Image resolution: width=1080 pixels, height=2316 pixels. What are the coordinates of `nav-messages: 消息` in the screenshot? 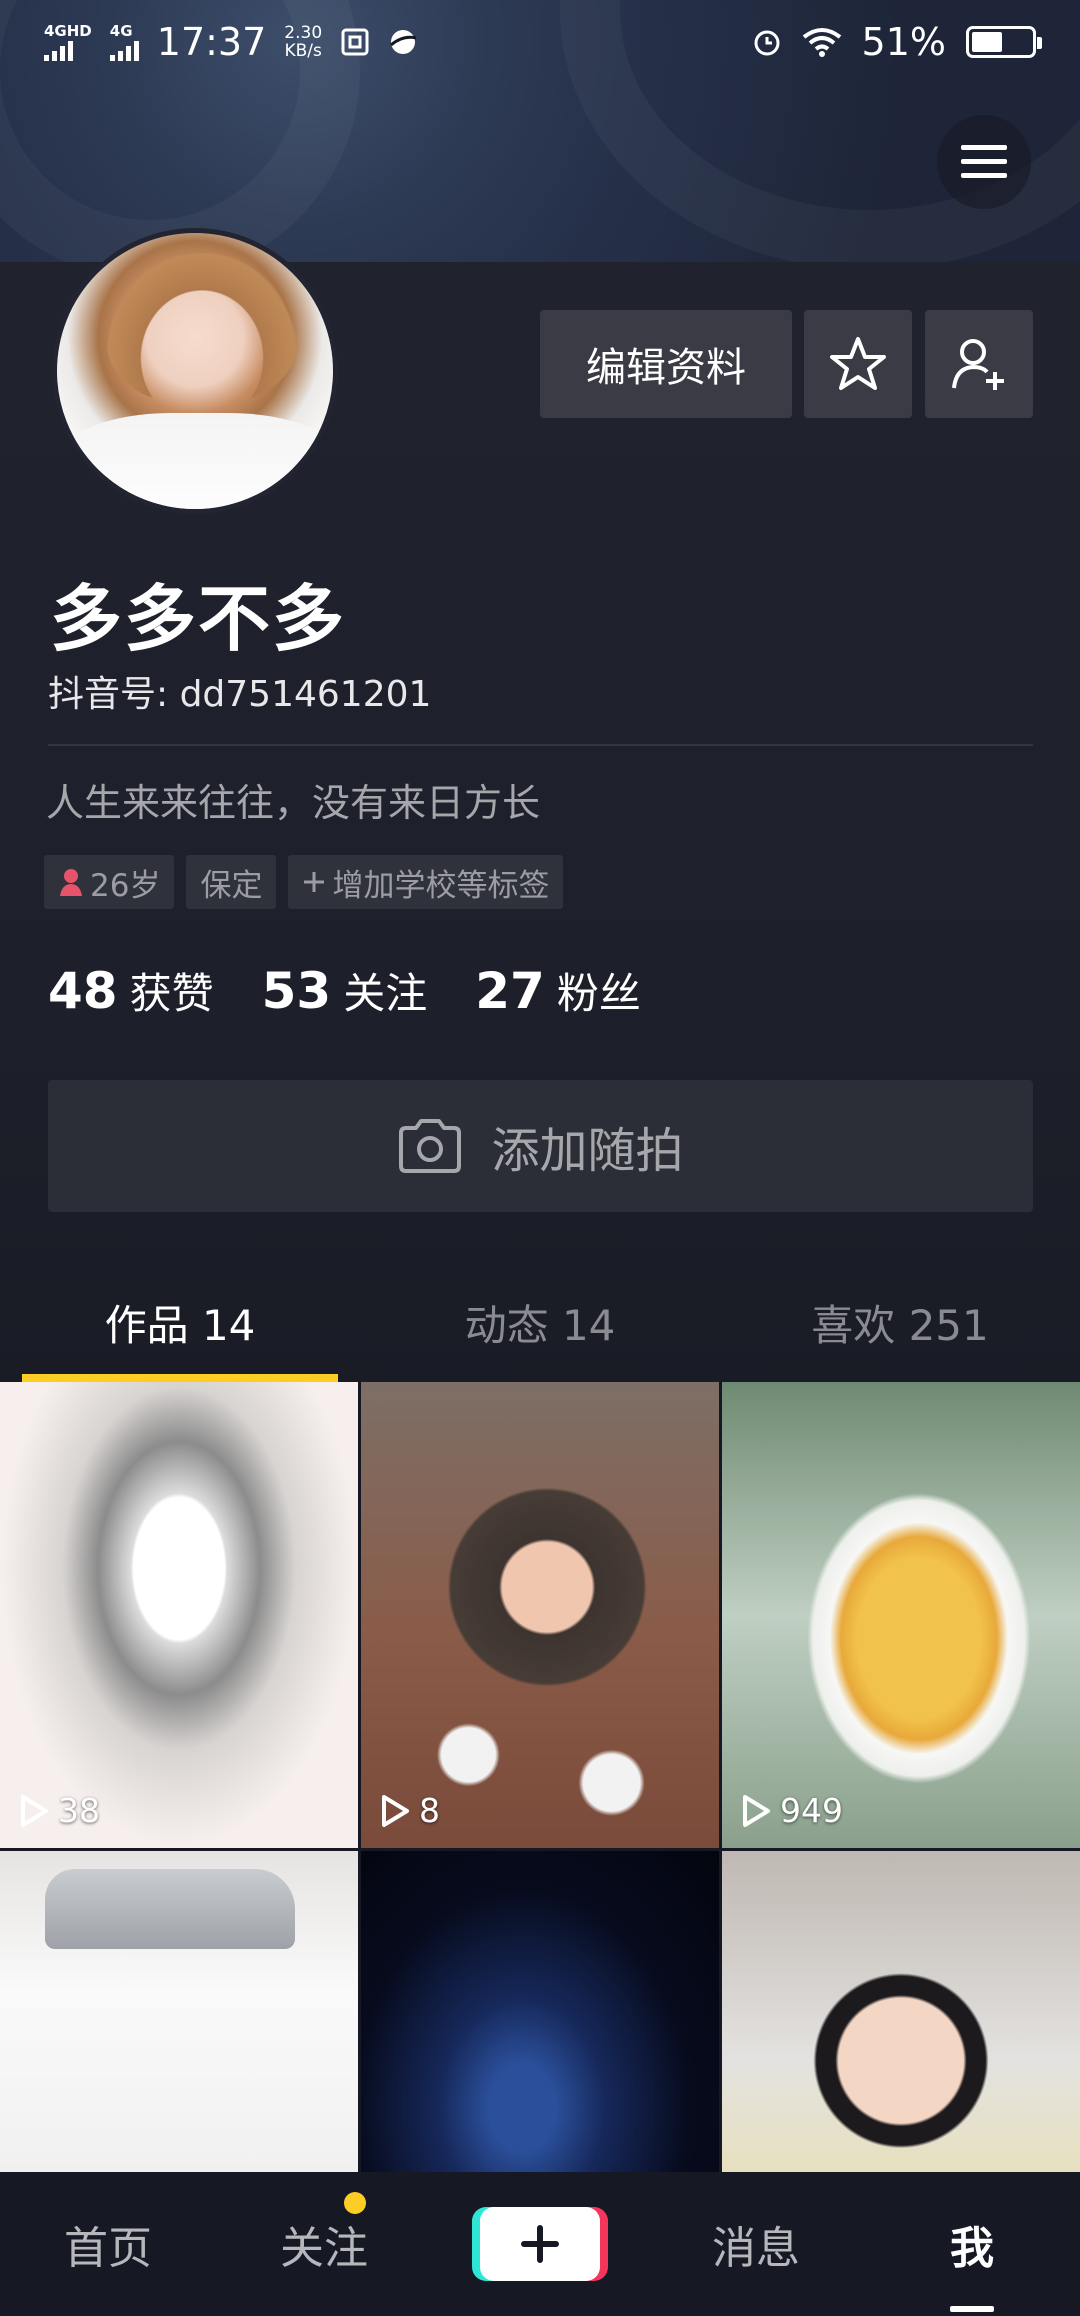 It's located at (756, 2244).